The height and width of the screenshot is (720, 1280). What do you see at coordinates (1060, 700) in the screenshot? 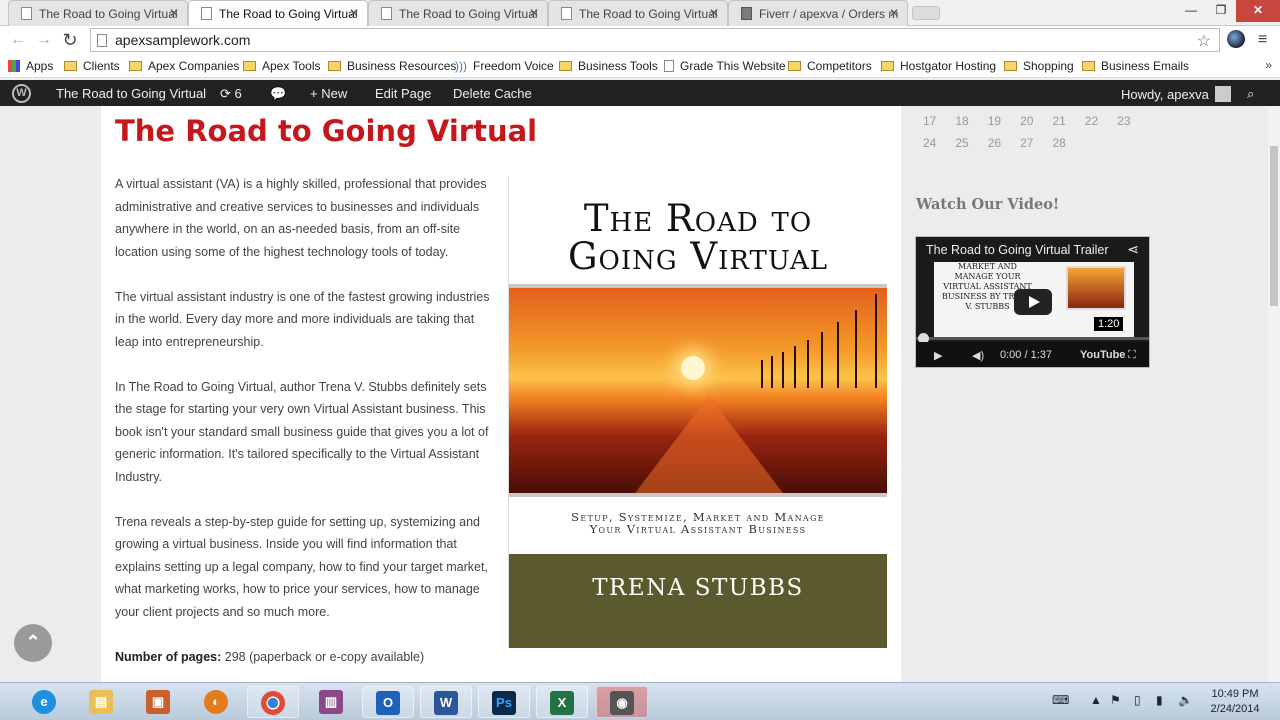
I see `keyboard-icon: ⌨` at bounding box center [1060, 700].